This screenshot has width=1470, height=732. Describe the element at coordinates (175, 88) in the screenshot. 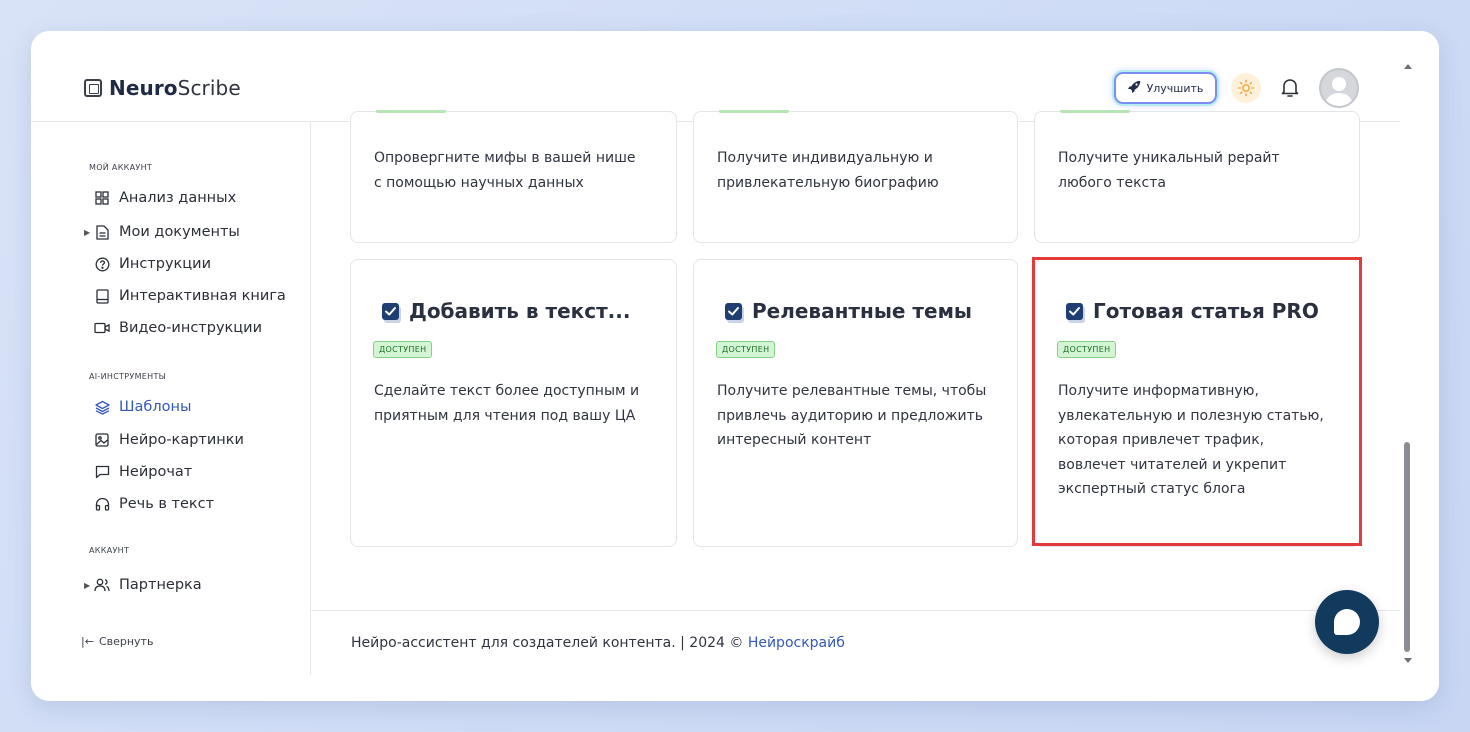

I see `logo-text: NeuroScribe` at that location.